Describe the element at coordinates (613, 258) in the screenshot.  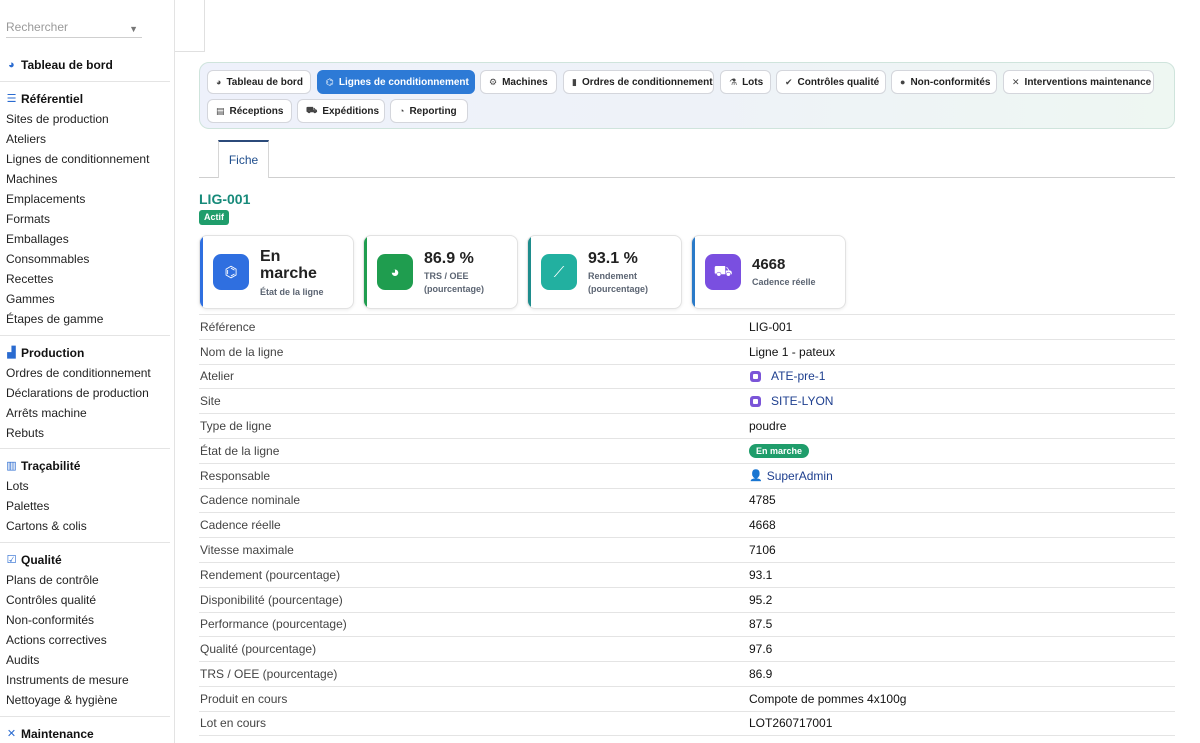
I see `kpi-value: 93.1 %` at that location.